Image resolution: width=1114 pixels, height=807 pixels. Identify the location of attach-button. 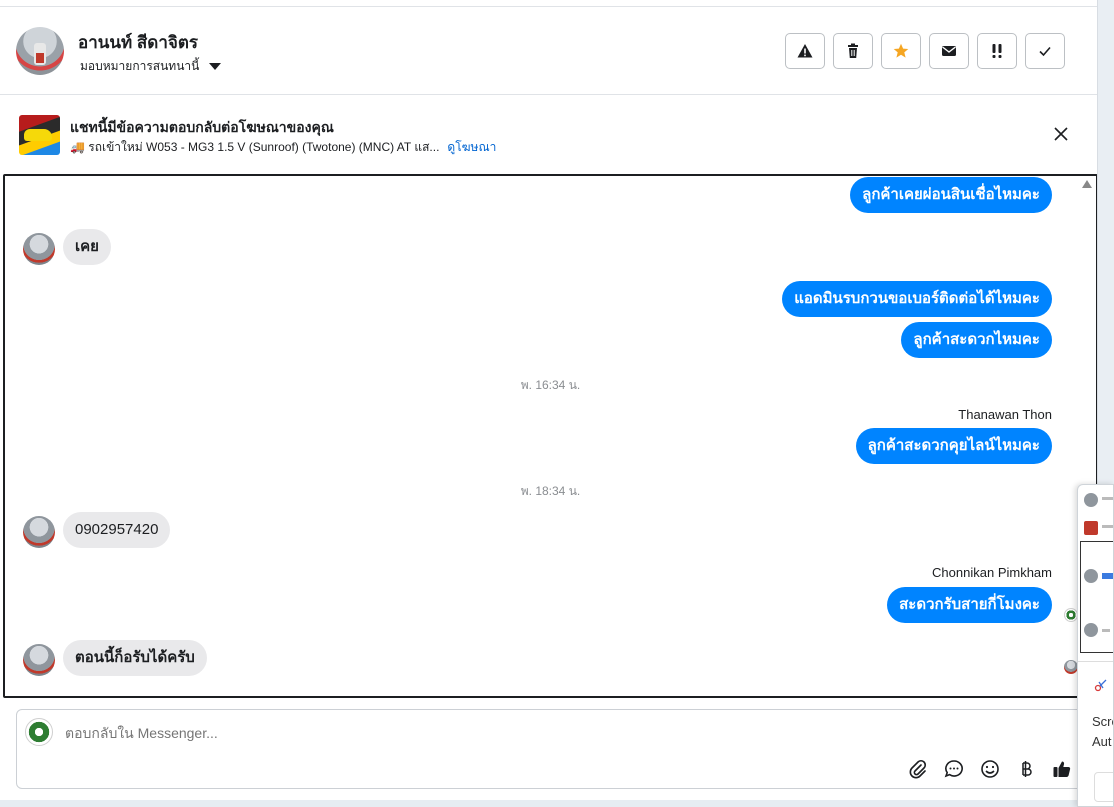
(918, 769).